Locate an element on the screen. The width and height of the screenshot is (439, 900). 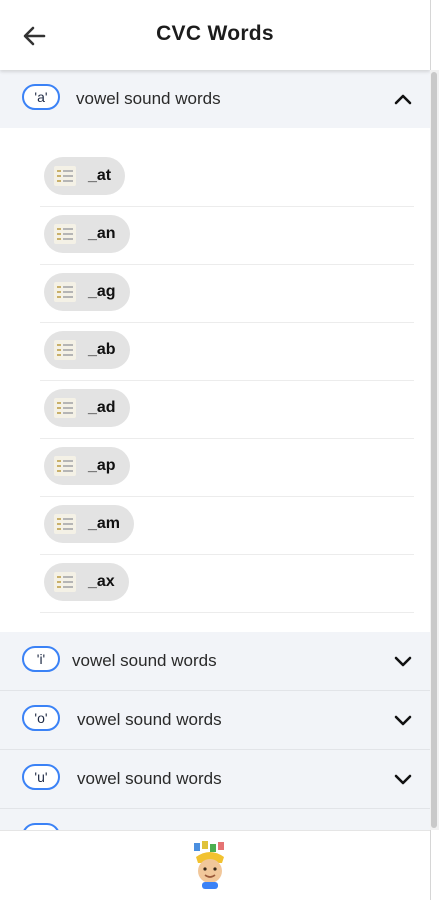
word-chip-at: _at is located at coordinates (85, 176).